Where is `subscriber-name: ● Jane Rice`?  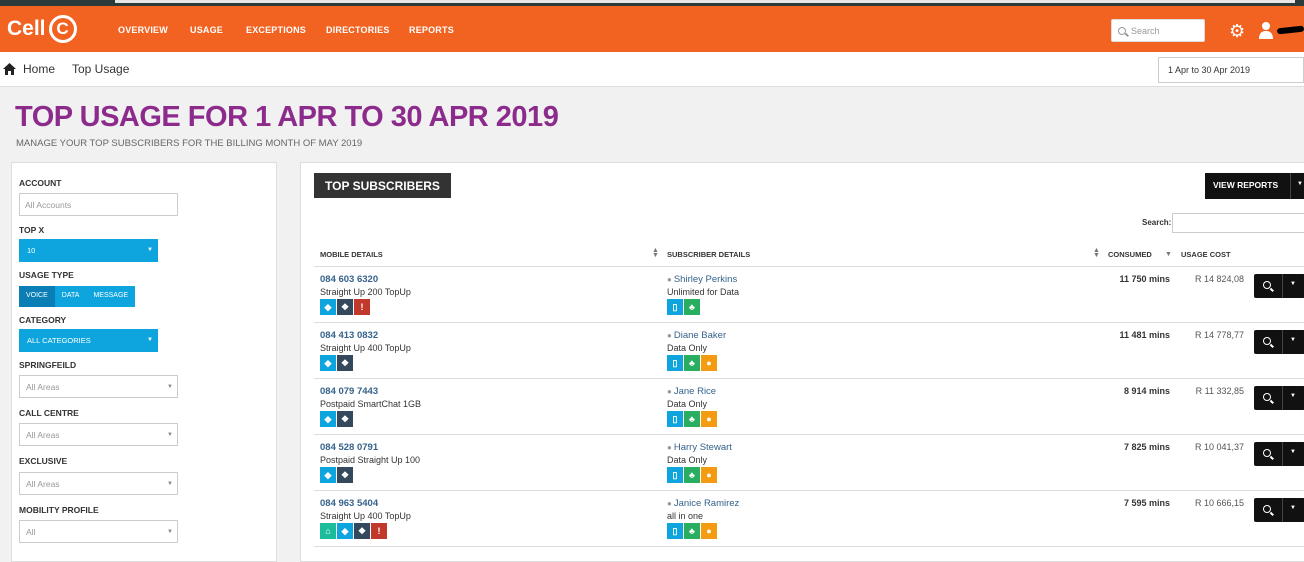 subscriber-name: ● Jane Rice is located at coordinates (691, 391).